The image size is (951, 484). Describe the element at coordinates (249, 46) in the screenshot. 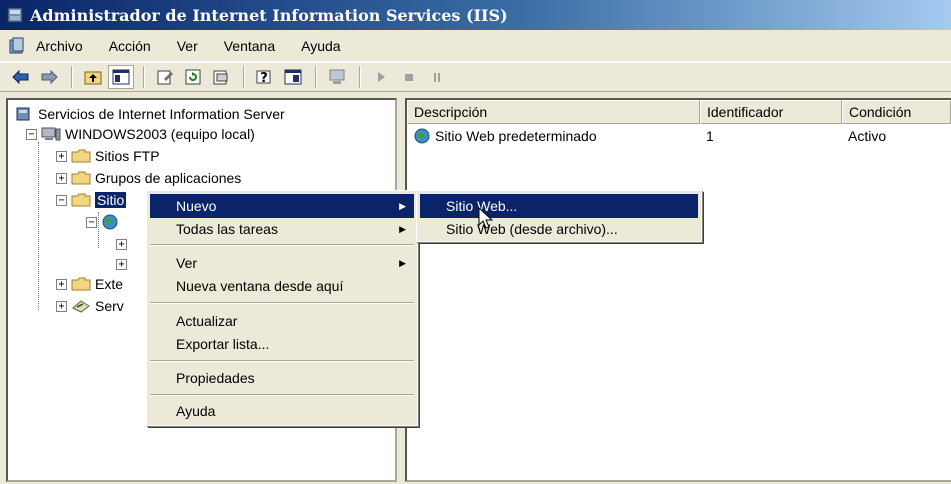

I see `menu-ventana: Ventana` at that location.